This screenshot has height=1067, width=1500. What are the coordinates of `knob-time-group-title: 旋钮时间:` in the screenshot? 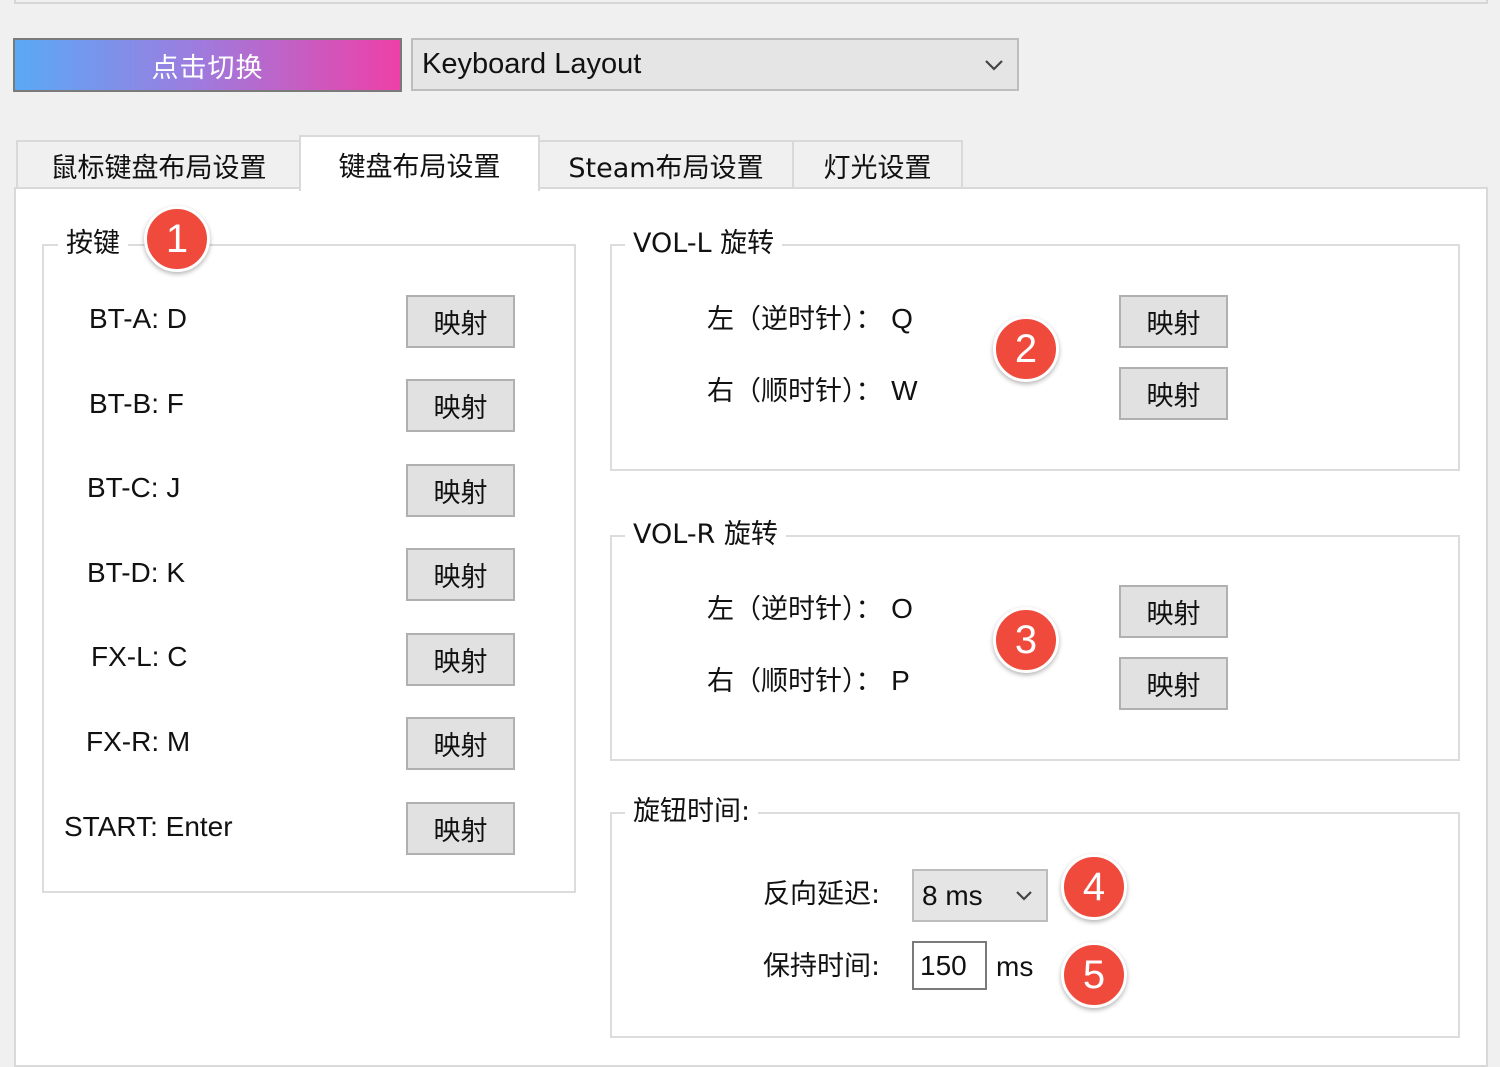 It's located at (692, 812).